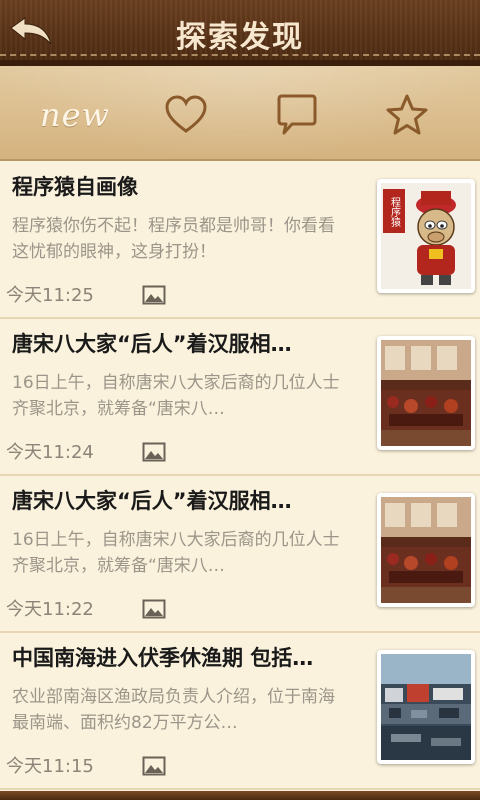  What do you see at coordinates (50, 295) in the screenshot?
I see `item-time: 今天11:25` at bounding box center [50, 295].